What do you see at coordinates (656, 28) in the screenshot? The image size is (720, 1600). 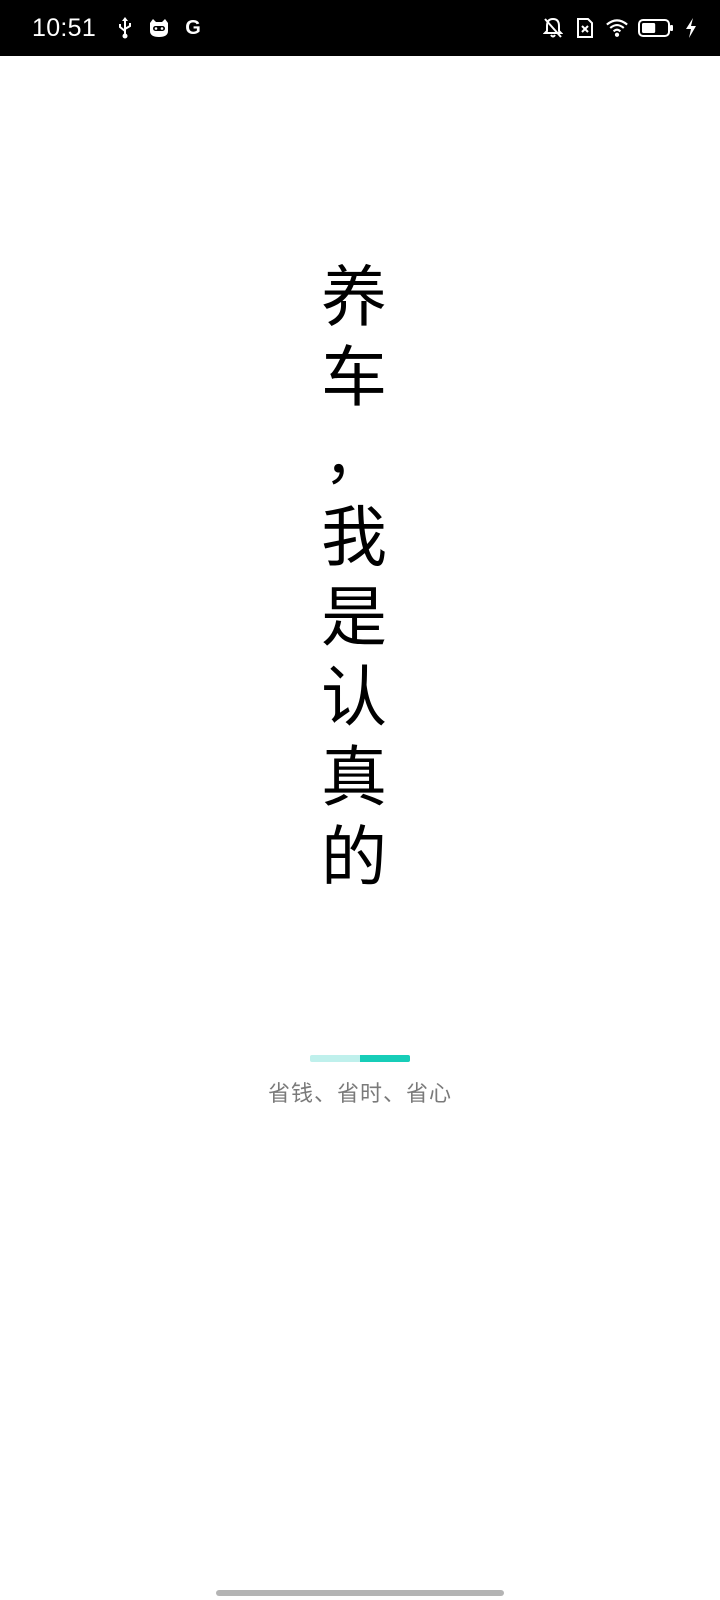 I see `battery-icon` at bounding box center [656, 28].